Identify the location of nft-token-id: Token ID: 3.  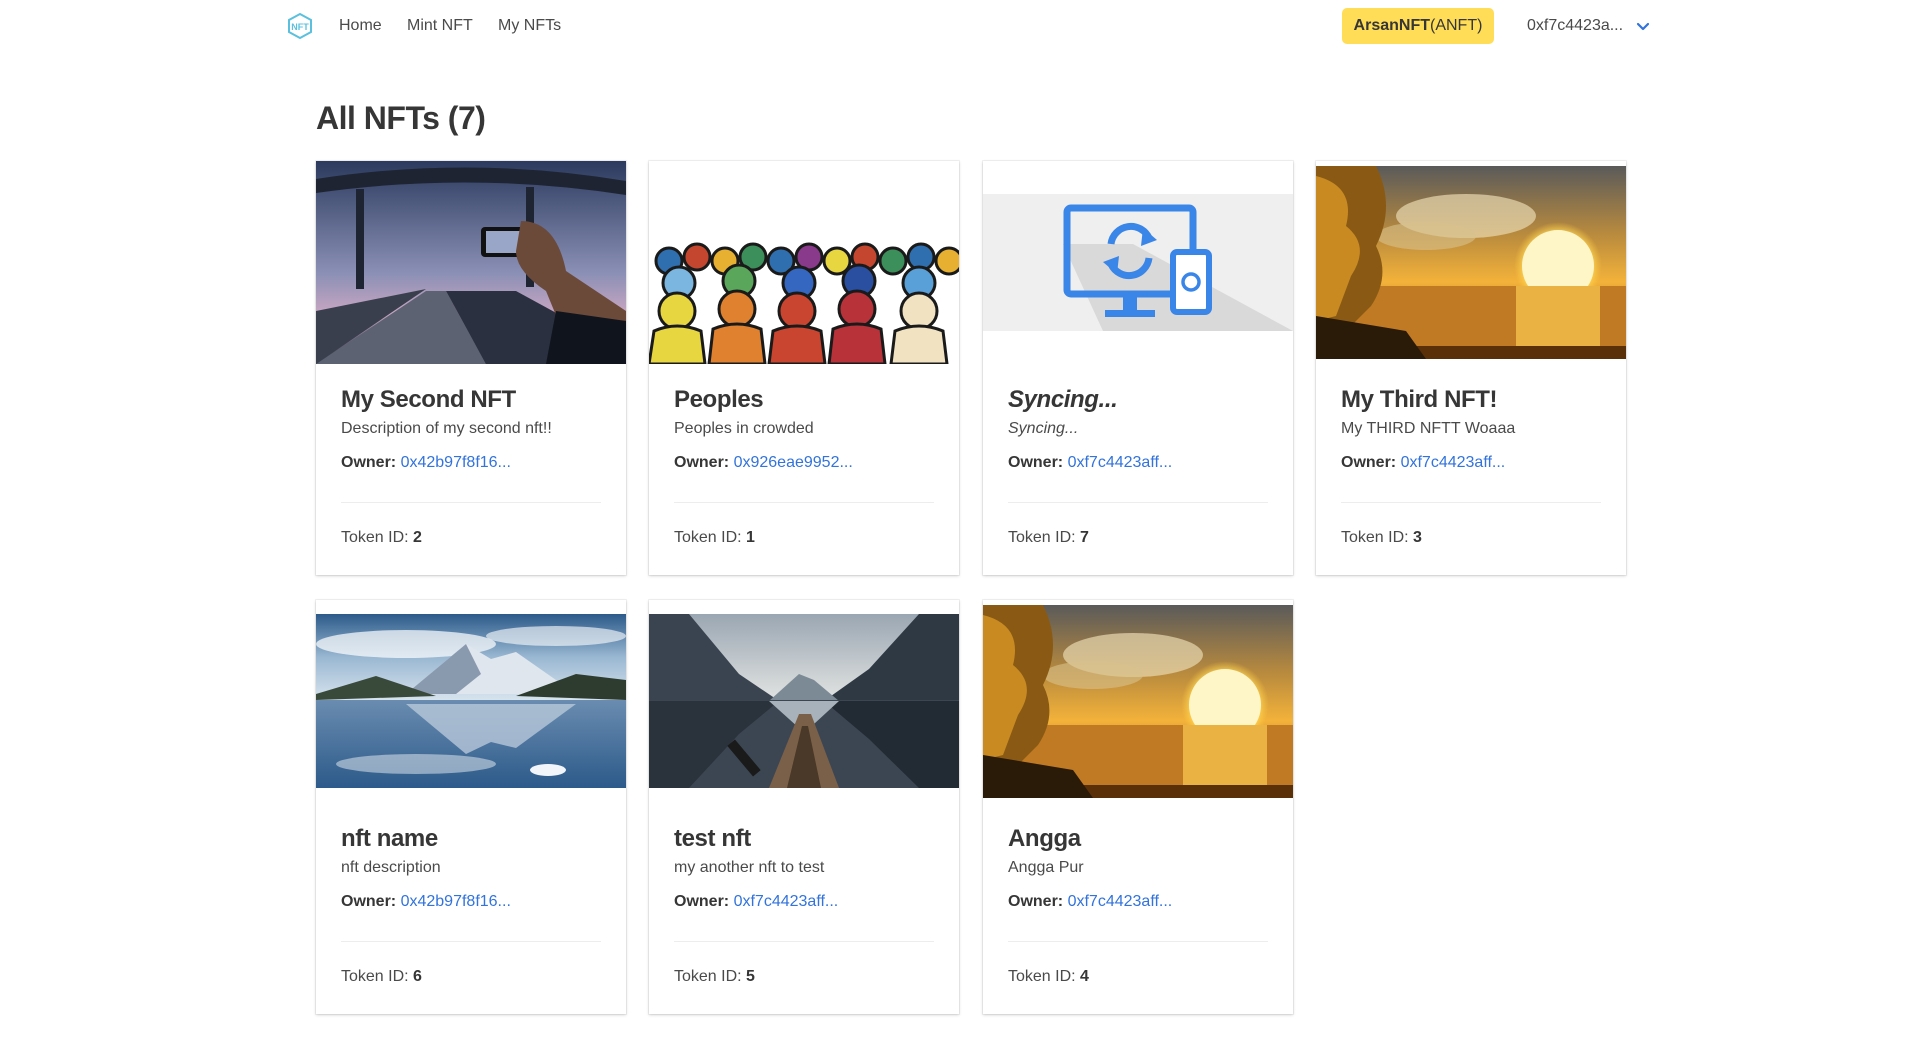
(1381, 538).